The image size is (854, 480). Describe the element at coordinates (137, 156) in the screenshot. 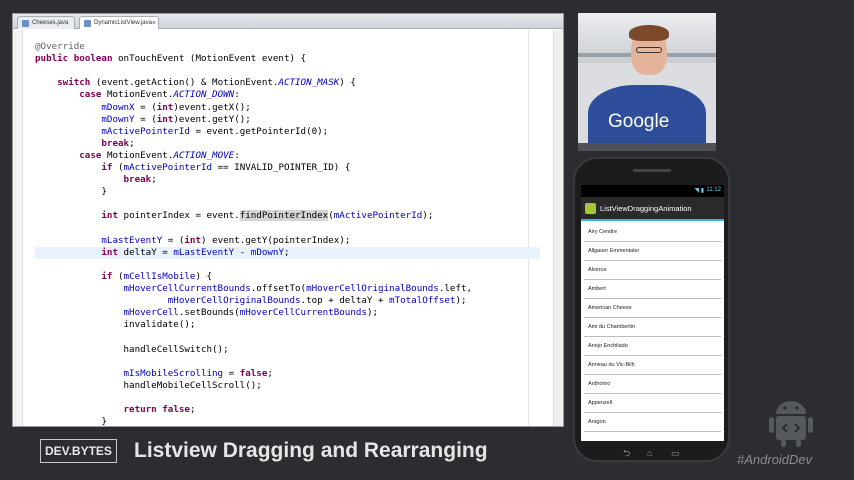

I see `code-line: case MotionEvent.ACTION_MOVE:` at that location.